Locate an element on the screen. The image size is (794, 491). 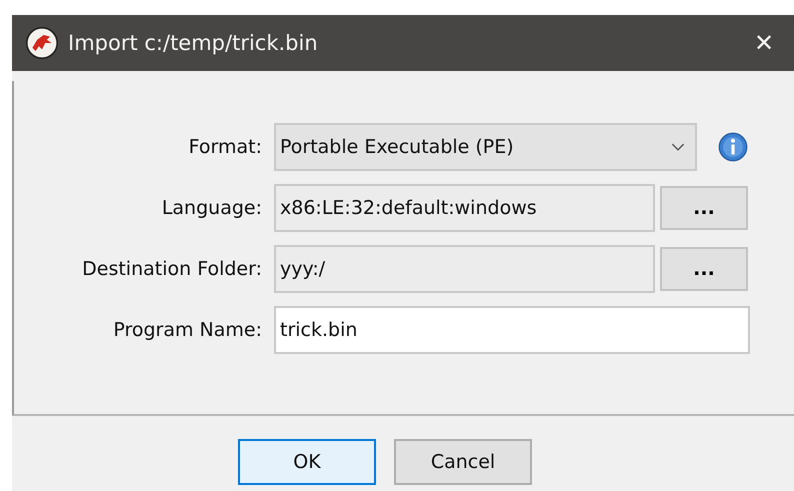
chevron-down-icon is located at coordinates (678, 147).